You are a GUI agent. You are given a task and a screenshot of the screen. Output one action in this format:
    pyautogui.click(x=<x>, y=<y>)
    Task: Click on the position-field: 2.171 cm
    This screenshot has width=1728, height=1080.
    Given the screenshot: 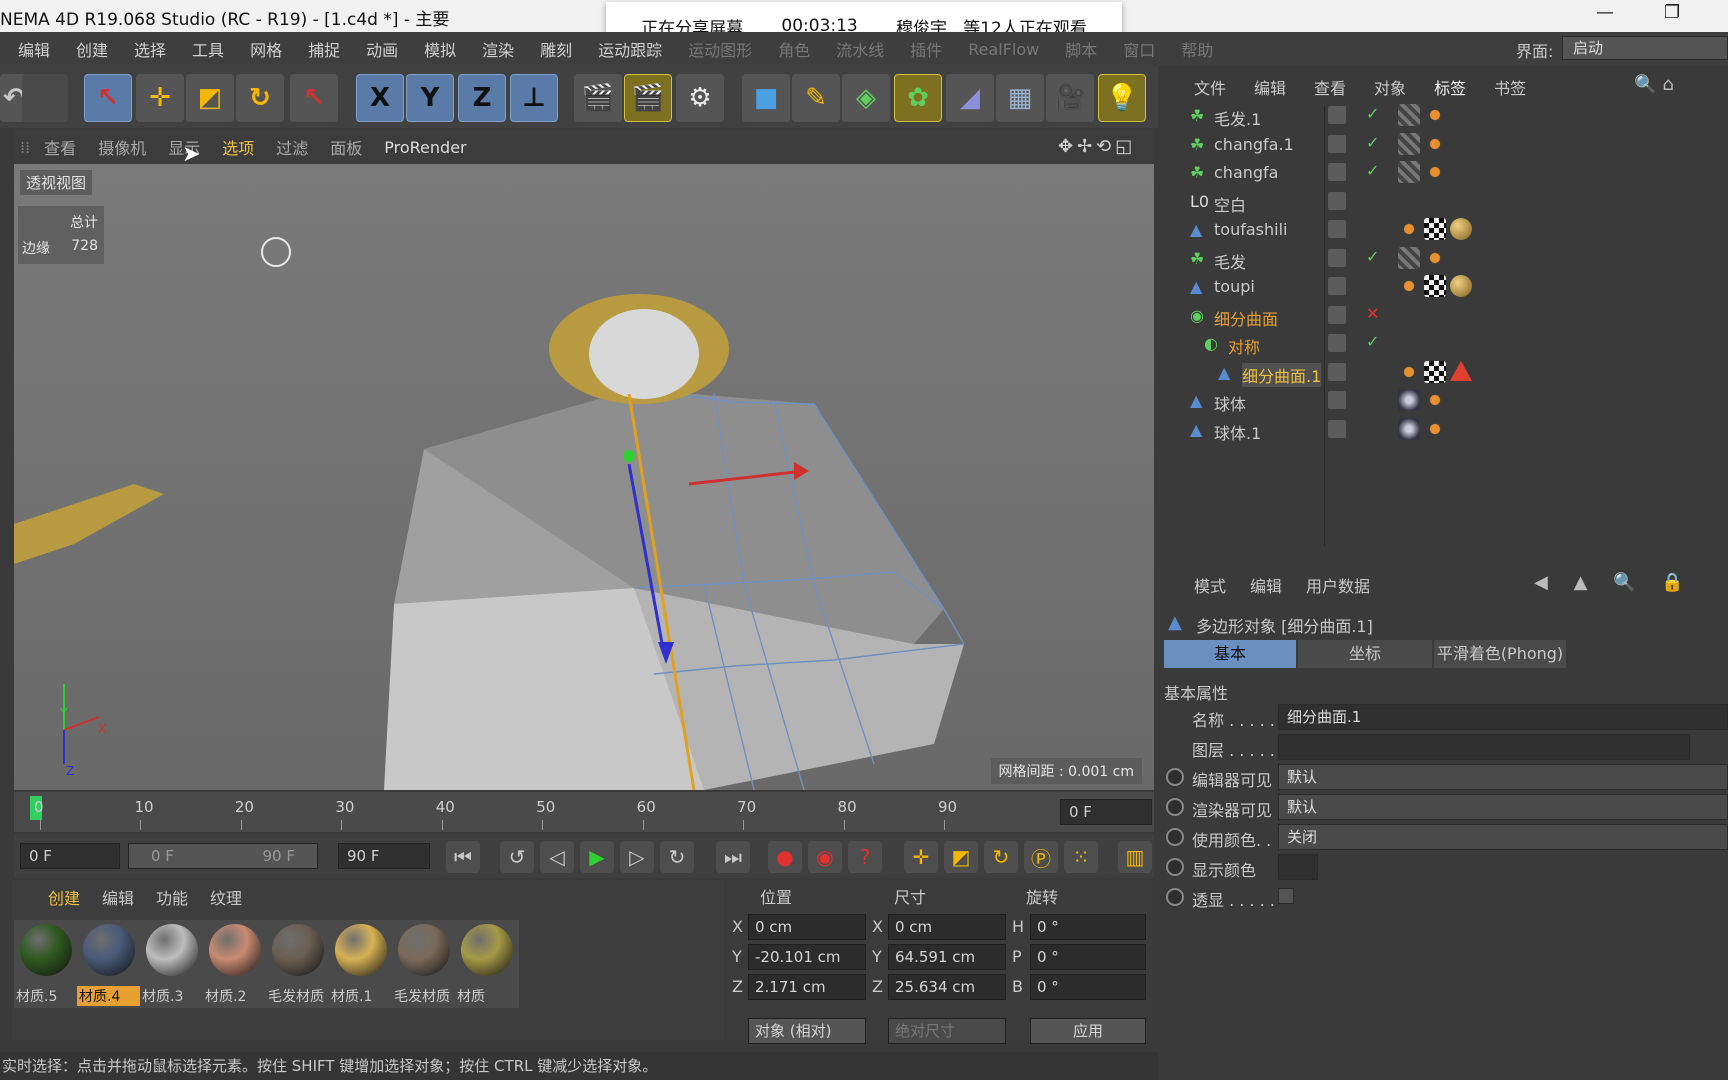 What is the action you would take?
    pyautogui.click(x=807, y=987)
    